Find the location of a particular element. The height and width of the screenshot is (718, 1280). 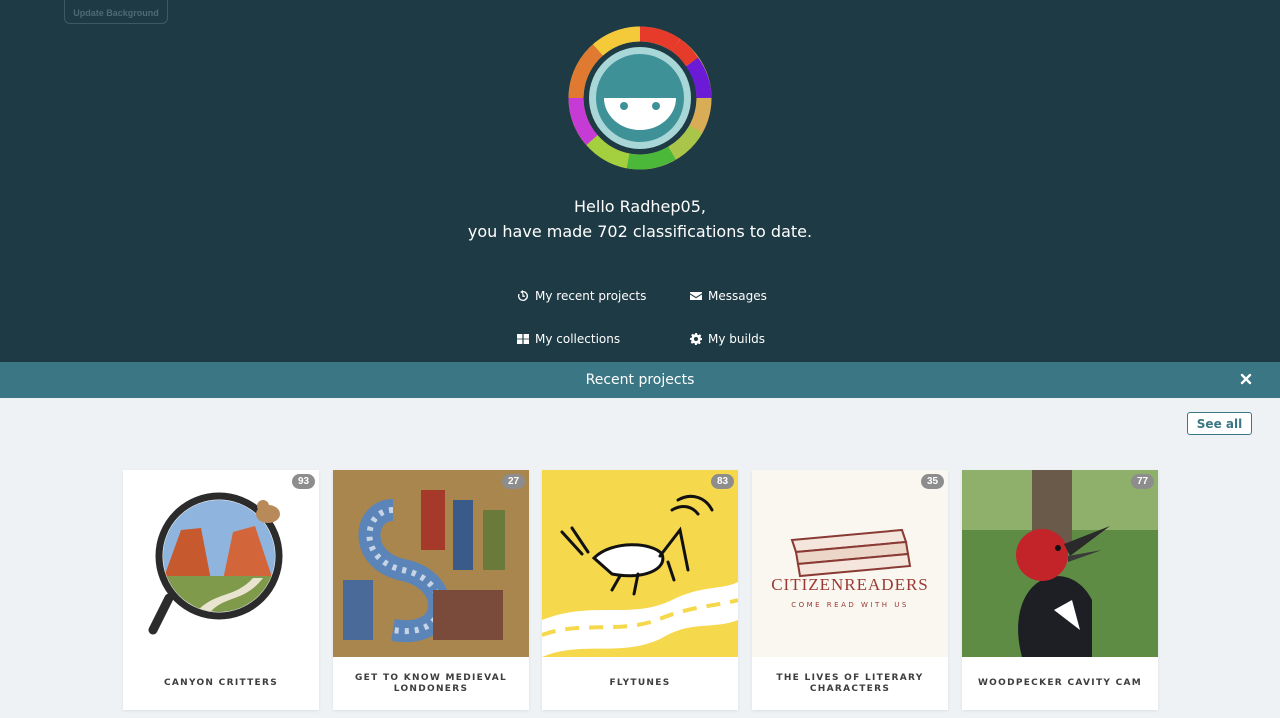

avatar-ring-icon is located at coordinates (640, 98).